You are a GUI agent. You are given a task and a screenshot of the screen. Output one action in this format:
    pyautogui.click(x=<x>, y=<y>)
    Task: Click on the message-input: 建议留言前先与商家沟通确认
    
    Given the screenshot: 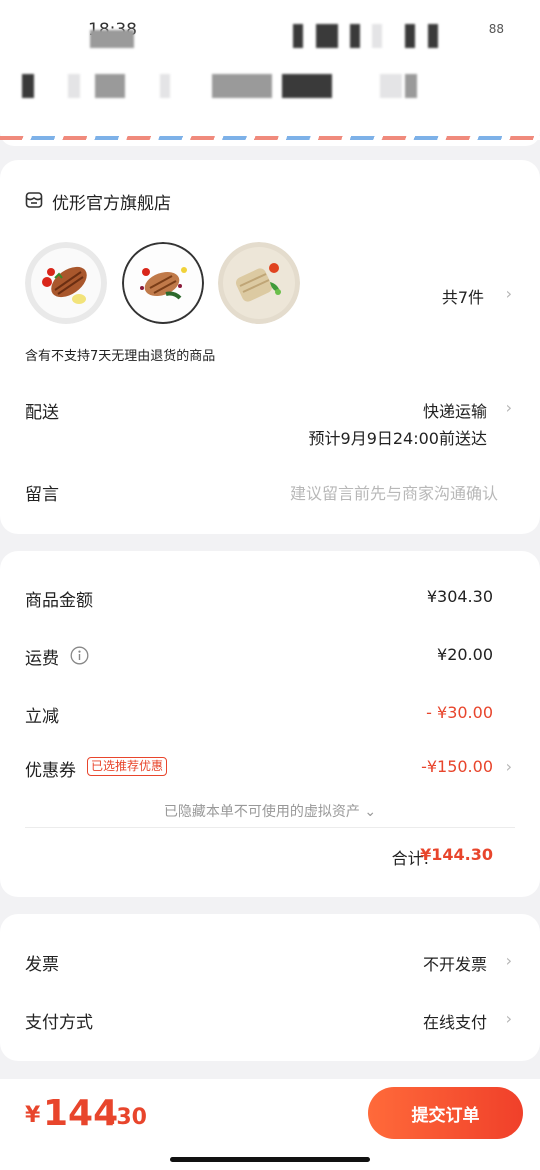 What is the action you would take?
    pyautogui.click(x=394, y=492)
    